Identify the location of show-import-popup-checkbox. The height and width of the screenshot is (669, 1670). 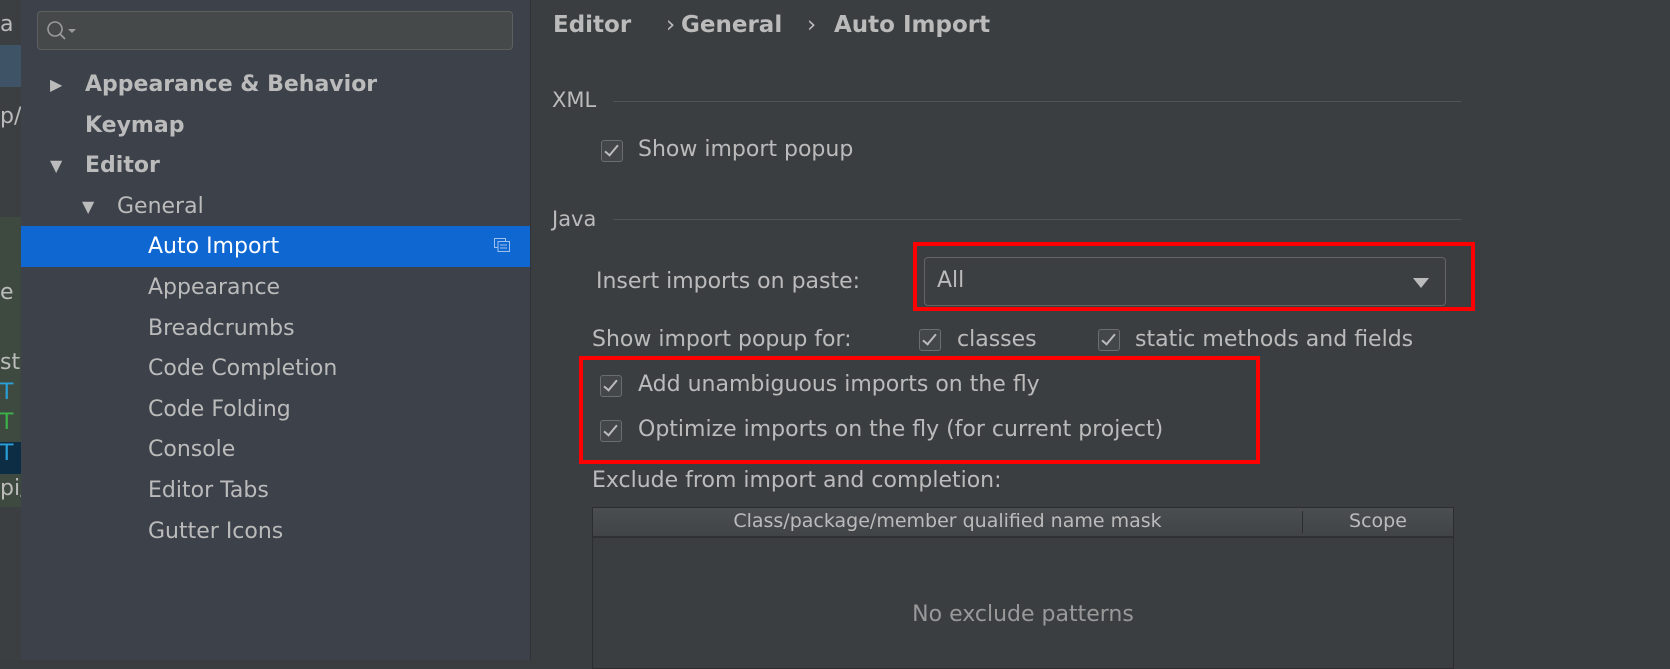
(612, 151).